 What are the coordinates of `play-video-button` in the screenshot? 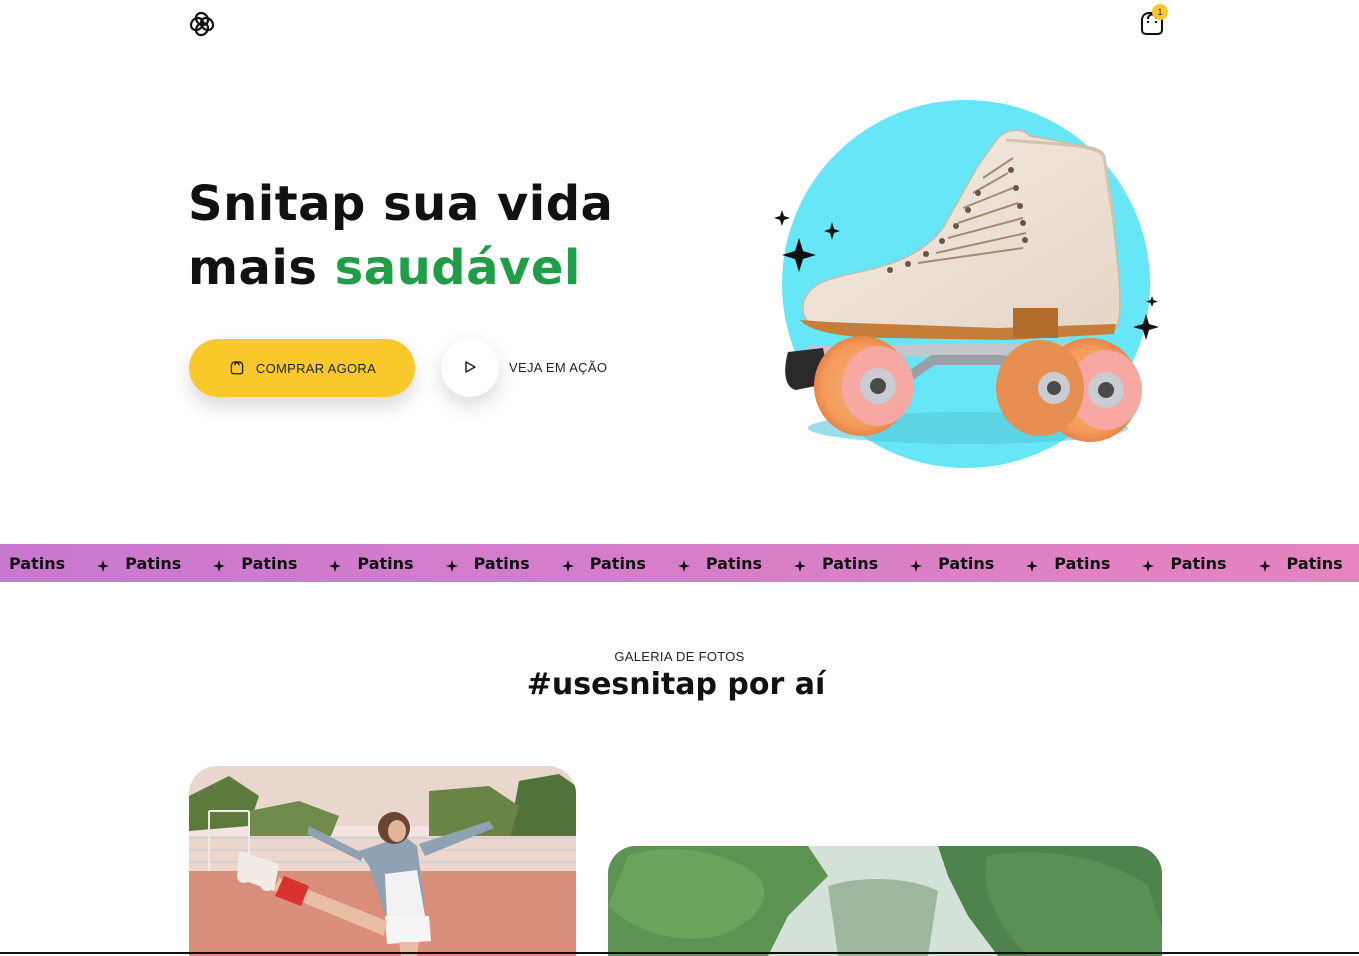 It's located at (470, 368).